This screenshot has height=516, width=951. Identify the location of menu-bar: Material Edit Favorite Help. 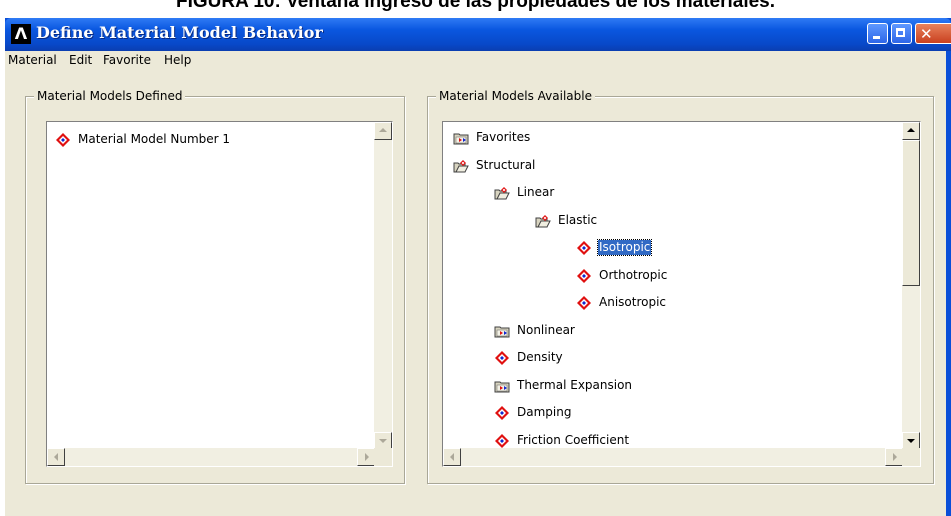
(475, 61).